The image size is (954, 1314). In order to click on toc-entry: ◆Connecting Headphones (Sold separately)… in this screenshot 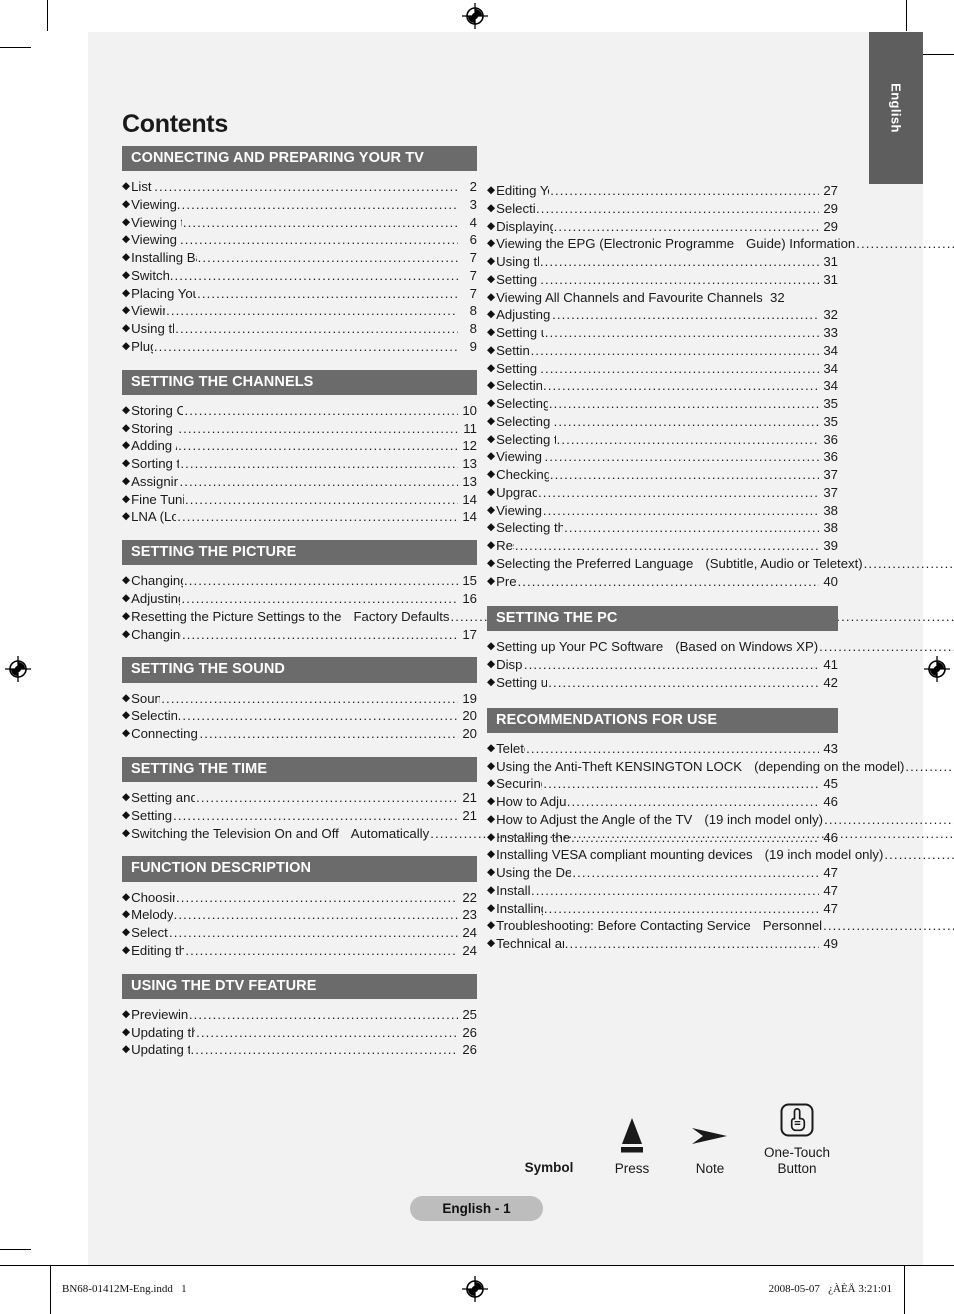, I will do `click(299, 734)`.